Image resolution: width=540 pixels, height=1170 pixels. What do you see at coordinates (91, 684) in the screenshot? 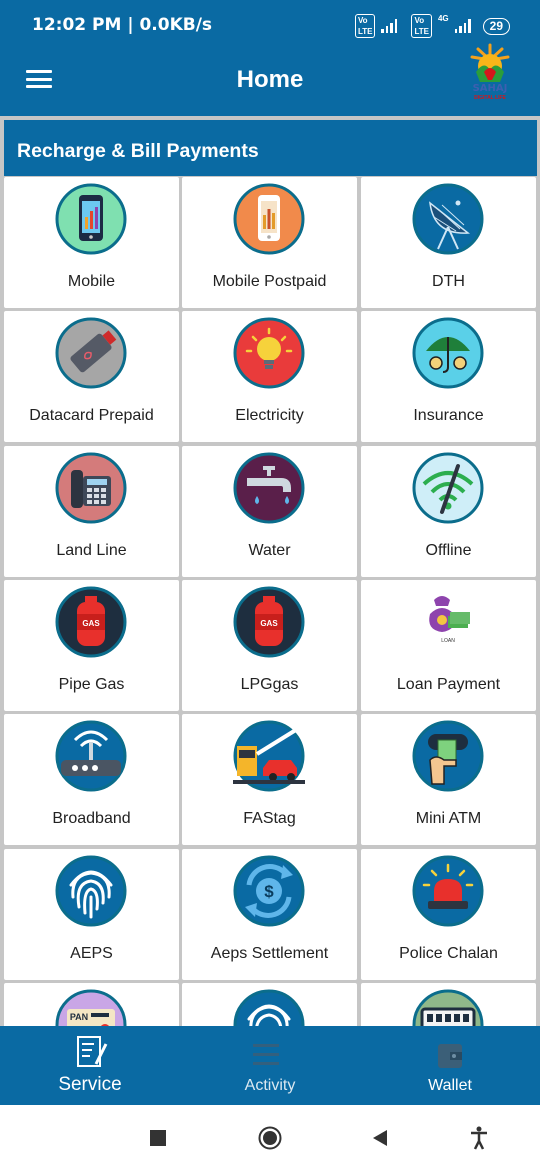
I see `service-label: Pipe Gas` at bounding box center [91, 684].